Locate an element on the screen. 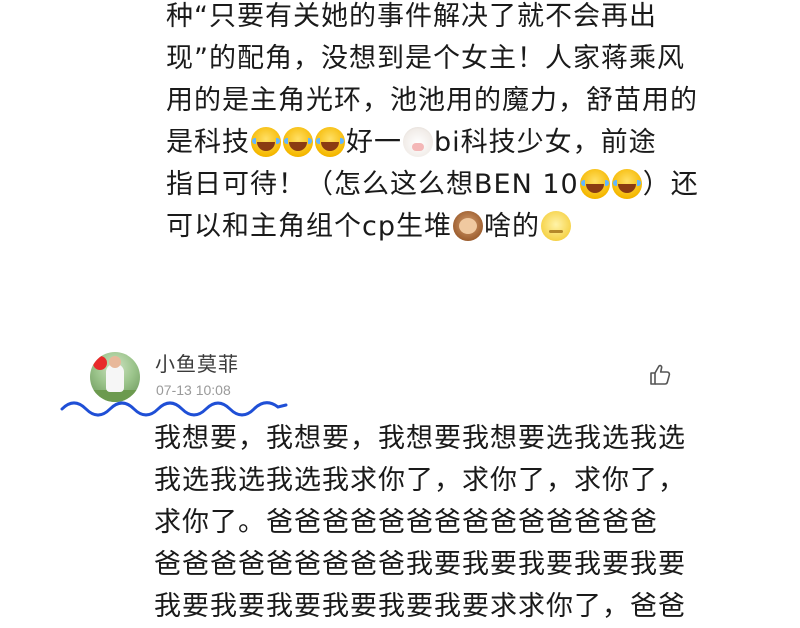 The image size is (800, 628). avatar-figure is located at coordinates (115, 378).